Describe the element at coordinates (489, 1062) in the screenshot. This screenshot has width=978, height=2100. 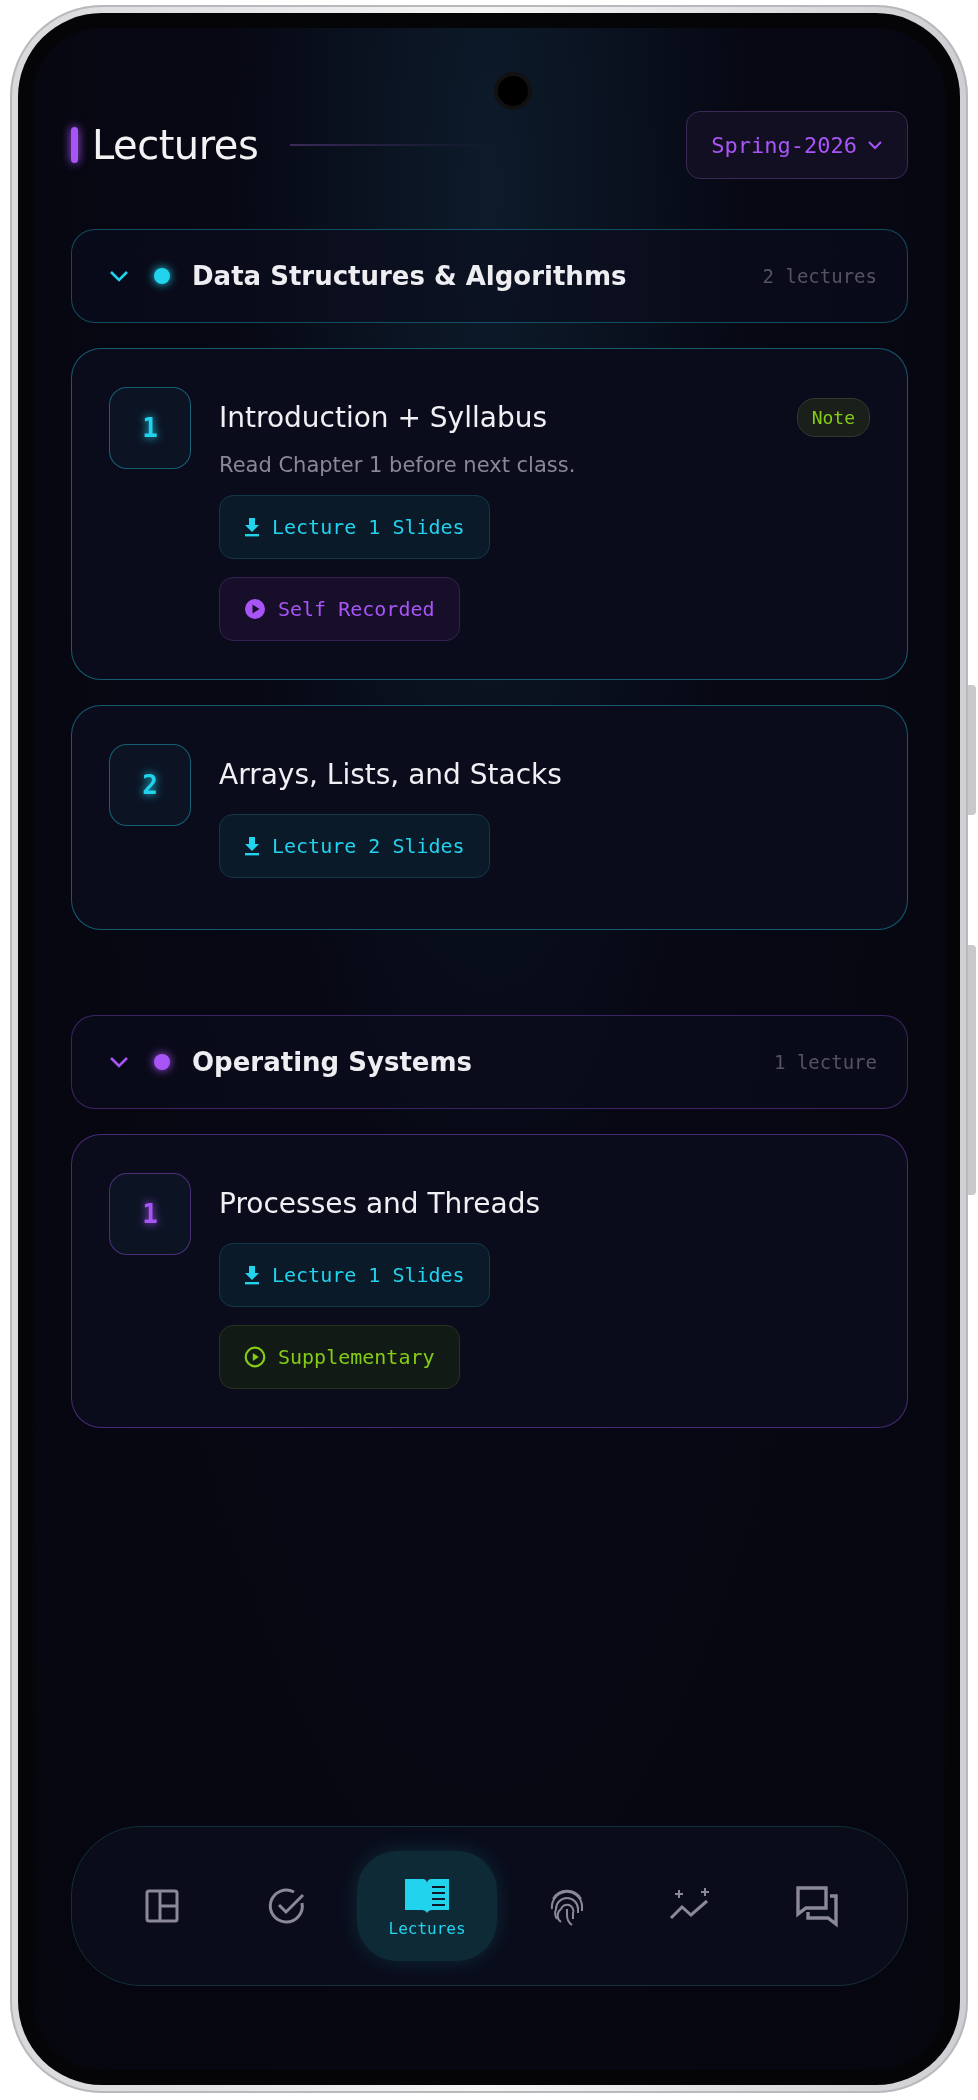
I see `course-header: Operating Systems 1 lecture` at that location.